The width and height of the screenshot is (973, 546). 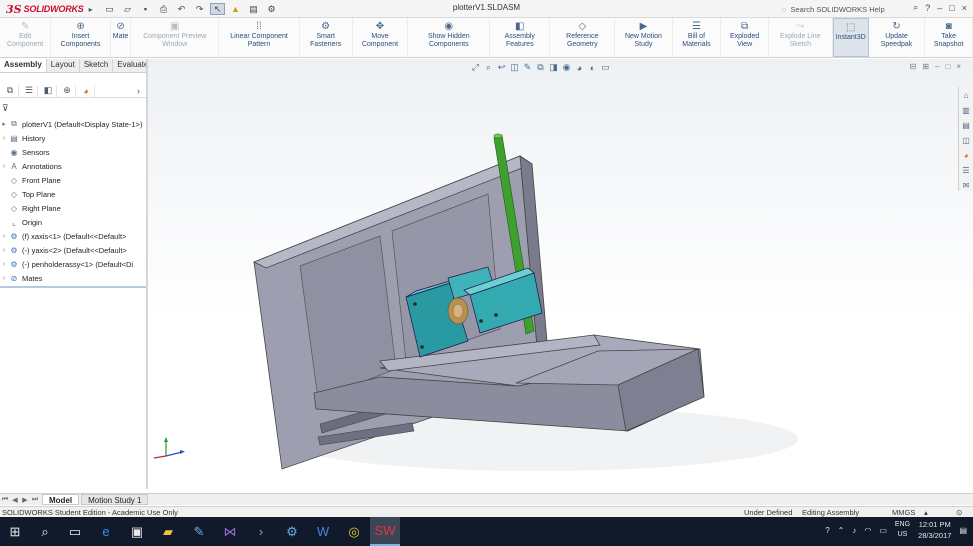 I want to click on mate-button: ⊘ Mate, so click(x=121, y=37).